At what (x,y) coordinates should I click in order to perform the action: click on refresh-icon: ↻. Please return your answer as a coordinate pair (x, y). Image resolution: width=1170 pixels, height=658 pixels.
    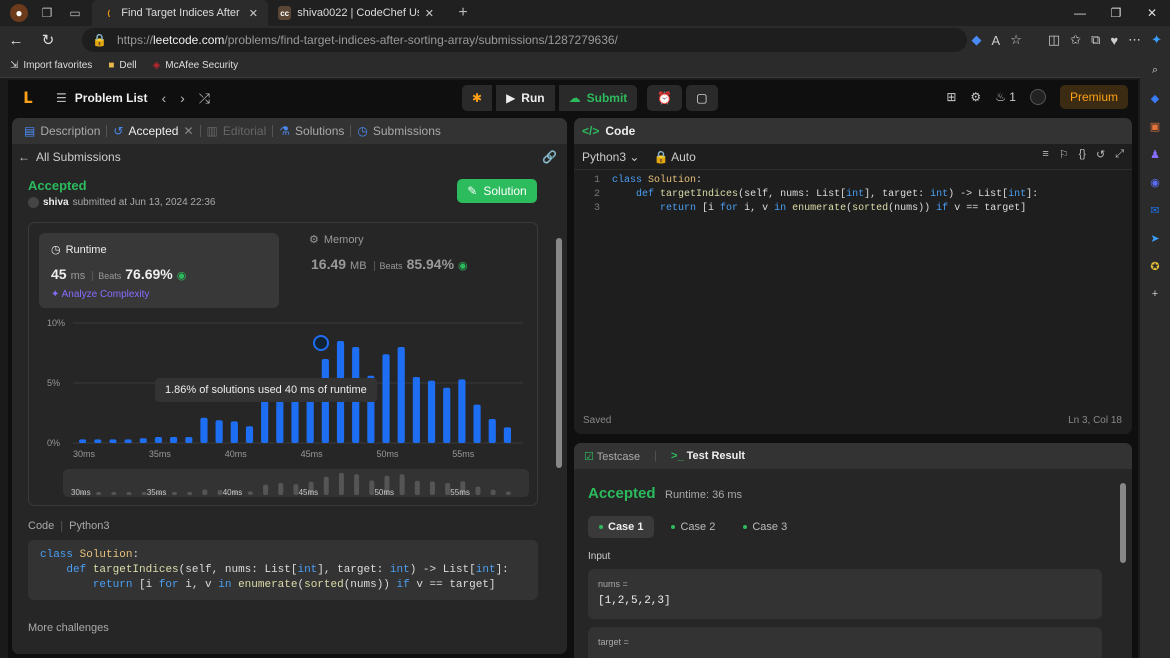
    Looking at the image, I should click on (48, 40).